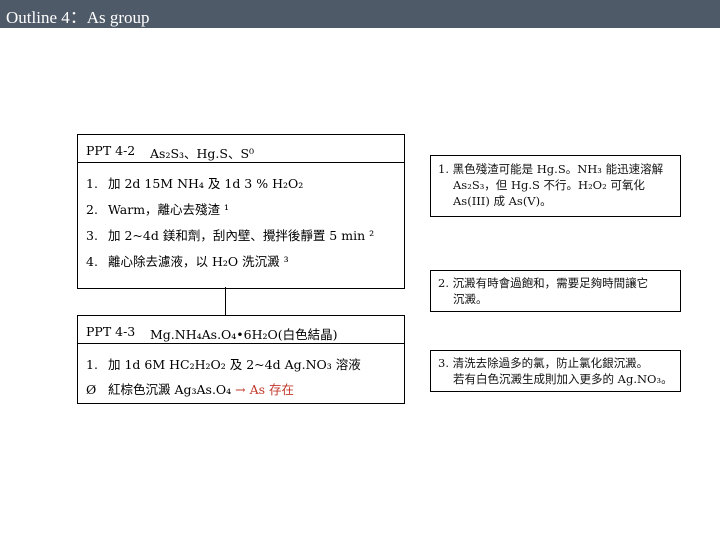 The height and width of the screenshot is (540, 720). I want to click on ppt-4-2-header: PPT 4-2 As₂S₃、Hg.S、S⁰, so click(241, 148).